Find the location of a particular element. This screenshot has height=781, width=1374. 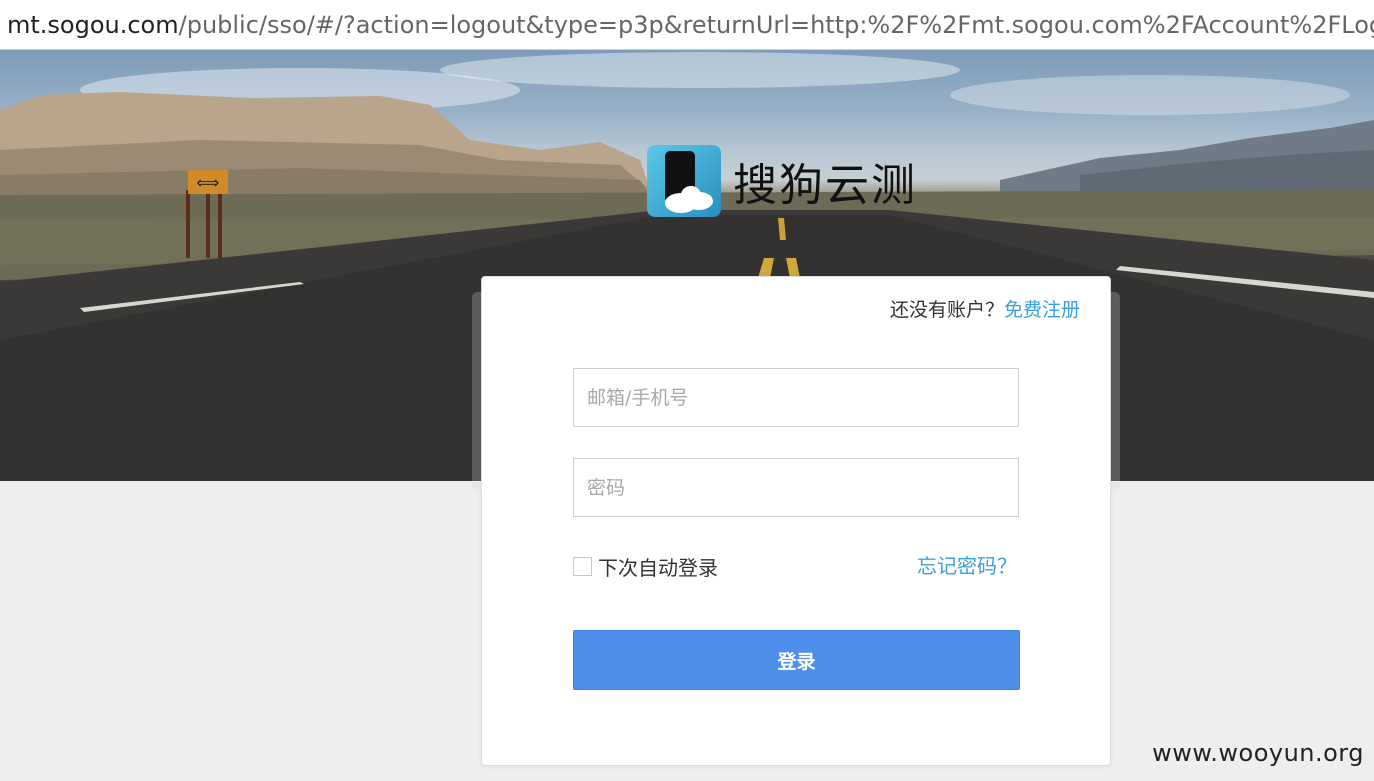

phone-cloud-icon is located at coordinates (684, 181).